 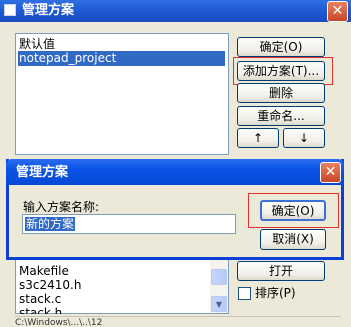 What do you see at coordinates (121, 58) in the screenshot?
I see `scheme-list-item-selected: notepad_project` at bounding box center [121, 58].